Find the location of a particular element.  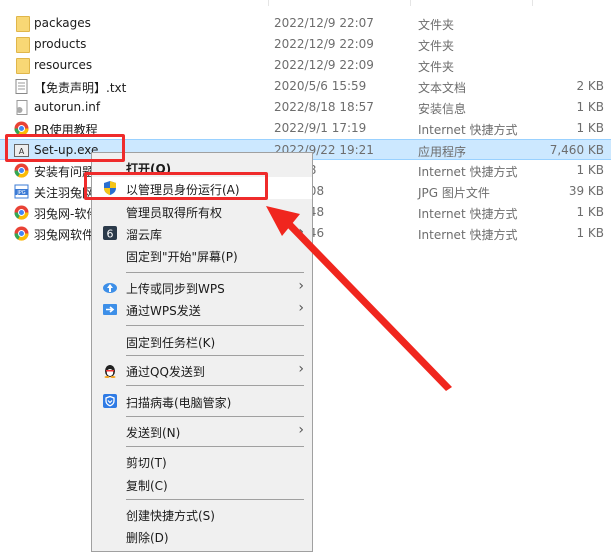

annotation-arrow is located at coordinates (359, 298).